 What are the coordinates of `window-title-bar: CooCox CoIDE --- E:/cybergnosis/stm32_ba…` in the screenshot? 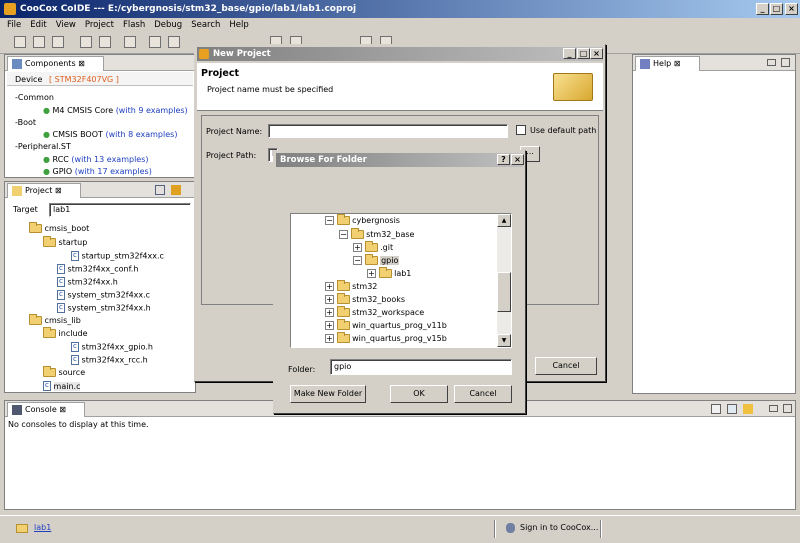 It's located at (400, 9).